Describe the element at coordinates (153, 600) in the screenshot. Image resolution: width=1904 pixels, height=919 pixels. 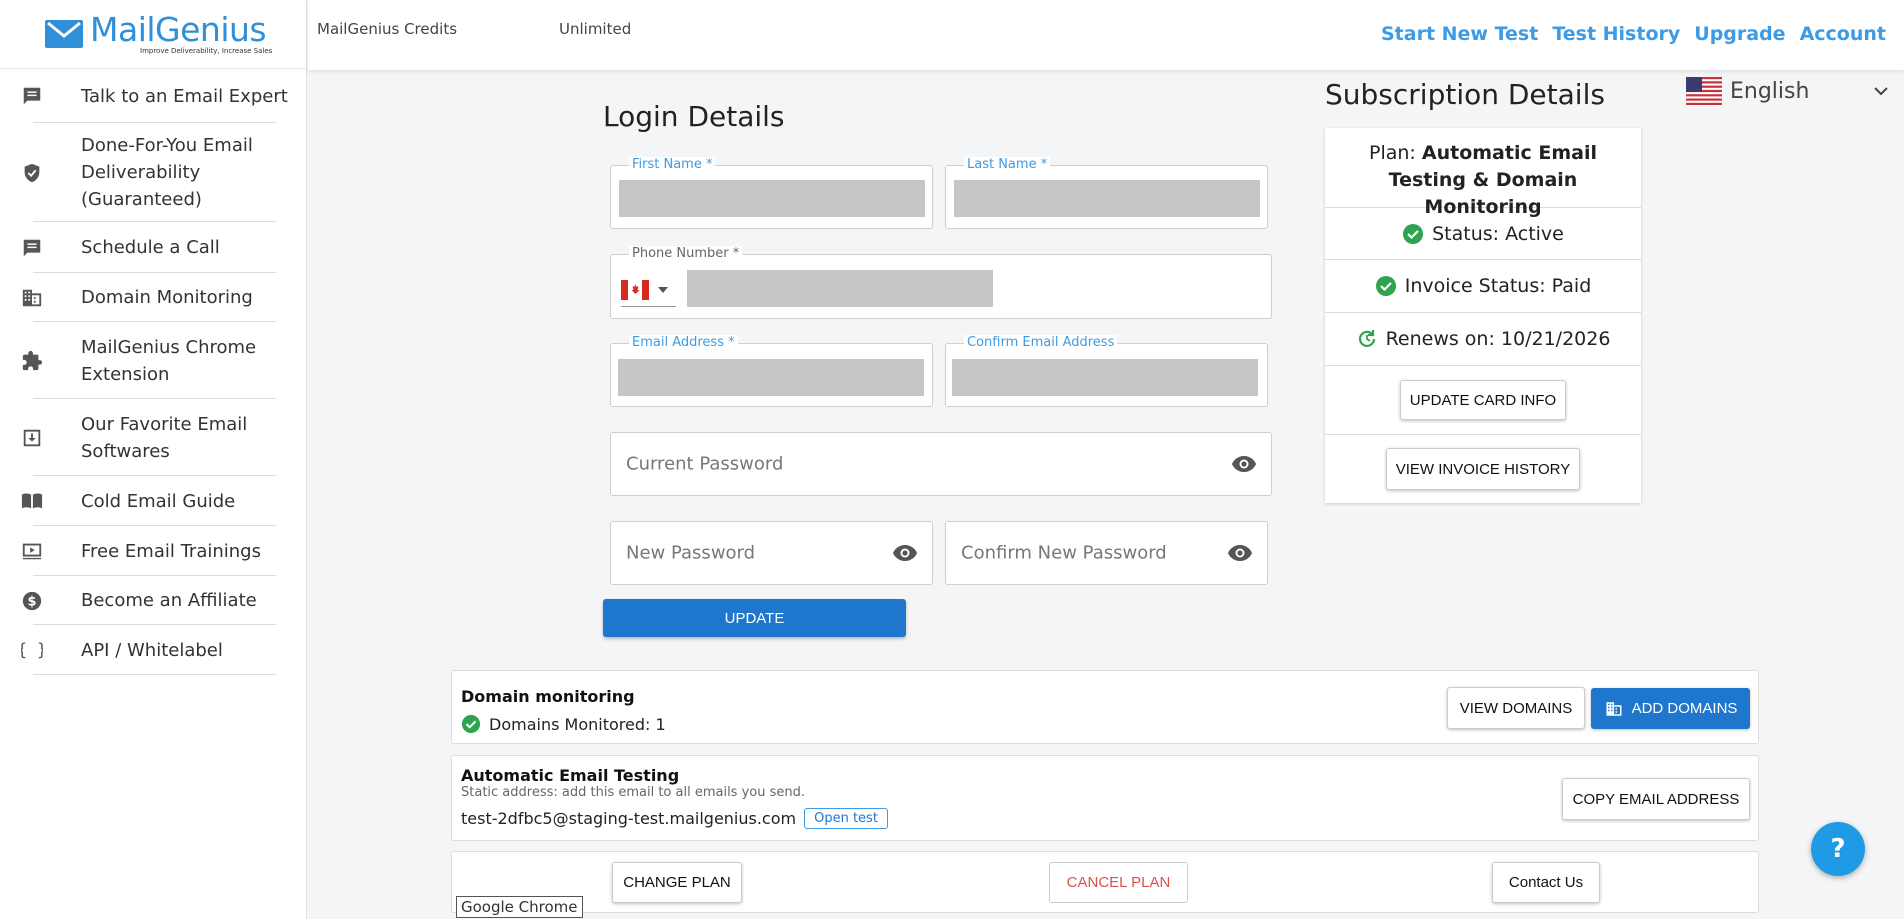
I see `sidebar-item-affiliate: $ Become an Affiliate` at that location.